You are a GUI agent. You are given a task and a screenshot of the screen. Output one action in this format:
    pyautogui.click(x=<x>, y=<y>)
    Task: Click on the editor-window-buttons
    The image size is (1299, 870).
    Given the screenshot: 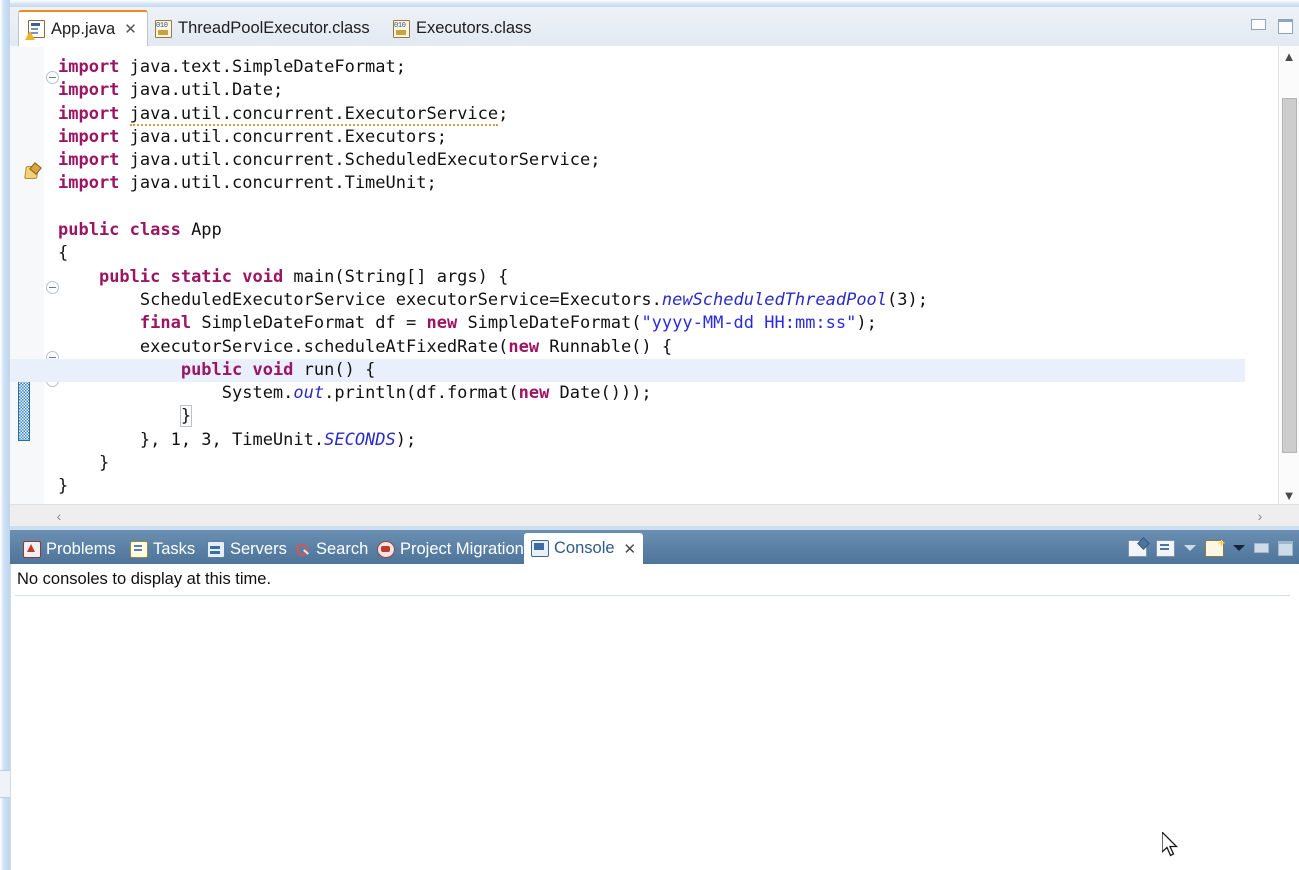 What is the action you would take?
    pyautogui.click(x=1272, y=26)
    